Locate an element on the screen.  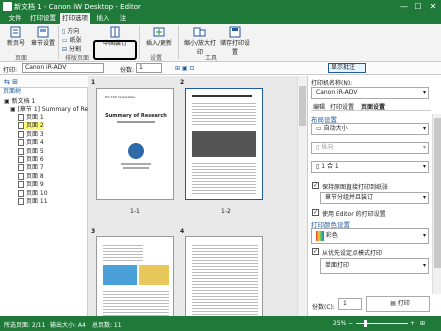
page3-text-block is located at coordinates (136, 303).